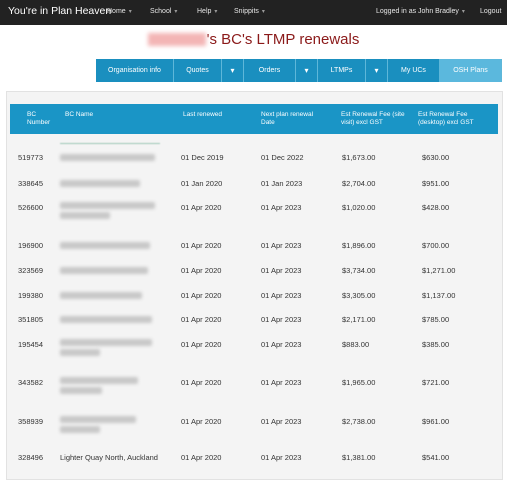 The width and height of the screenshot is (507, 480). I want to click on tab-quotes-dropdown: ▾, so click(233, 70).